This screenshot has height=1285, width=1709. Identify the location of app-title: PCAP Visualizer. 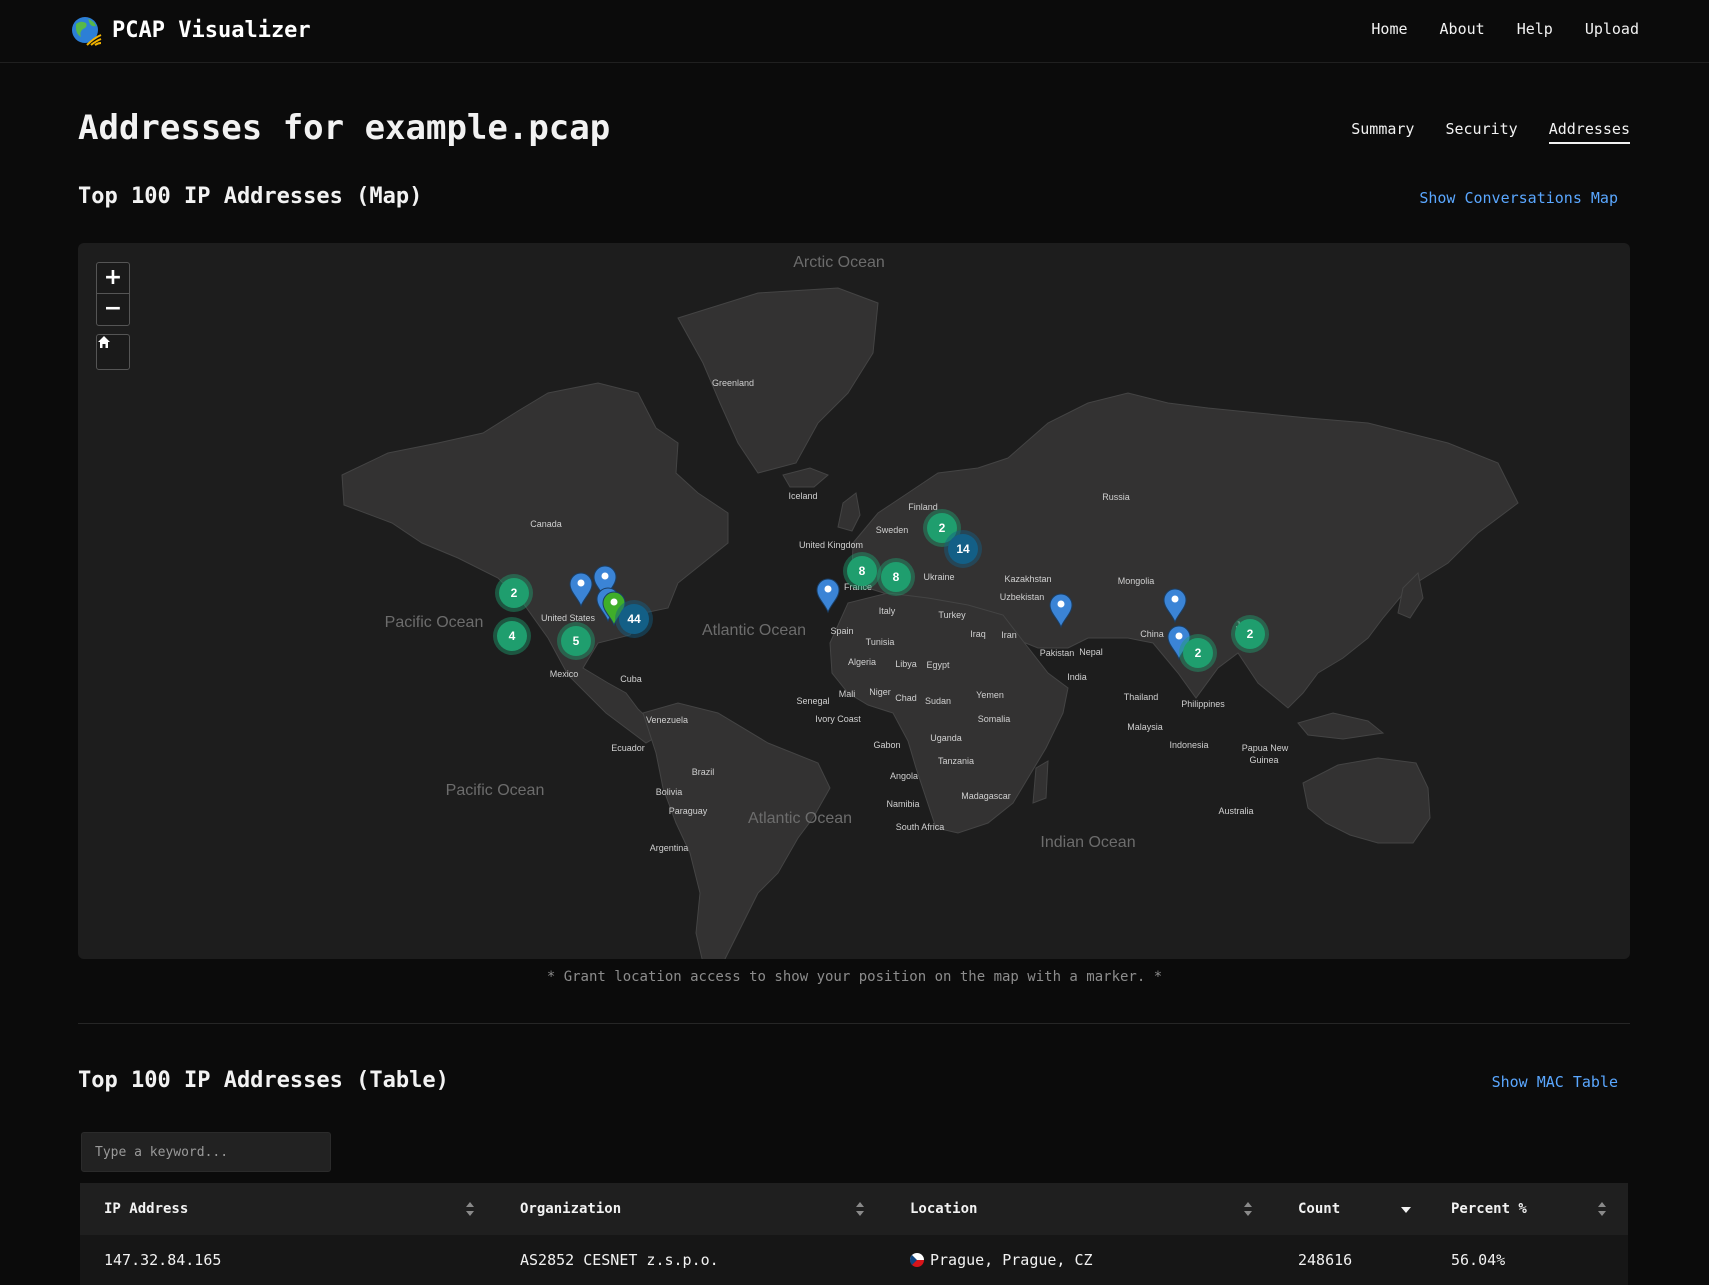
(211, 30).